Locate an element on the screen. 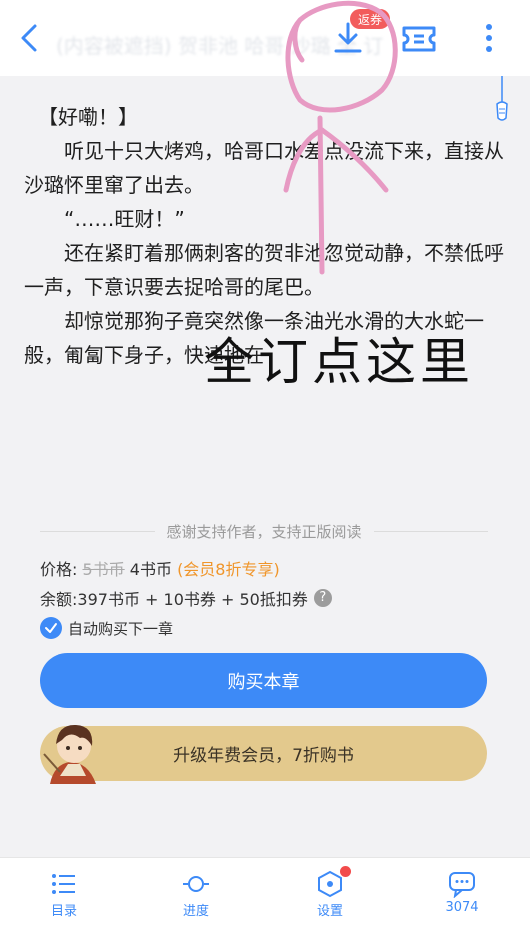  coupon-return-badge: 返券 is located at coordinates (370, 19).